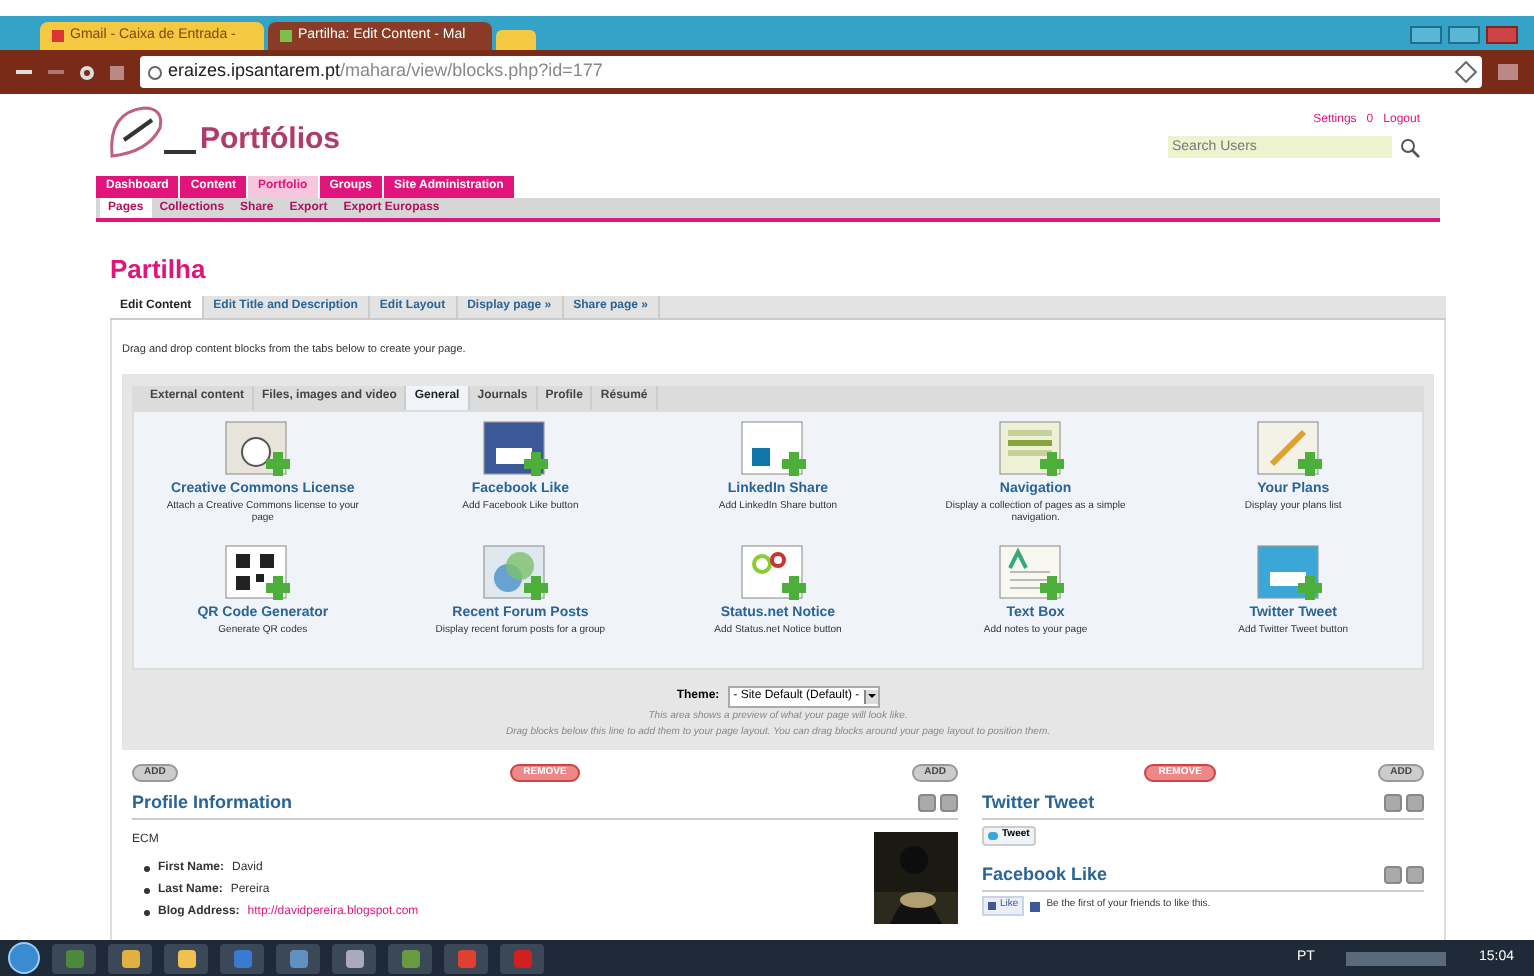 The height and width of the screenshot is (976, 1534). I want to click on start-button, so click(24, 958).